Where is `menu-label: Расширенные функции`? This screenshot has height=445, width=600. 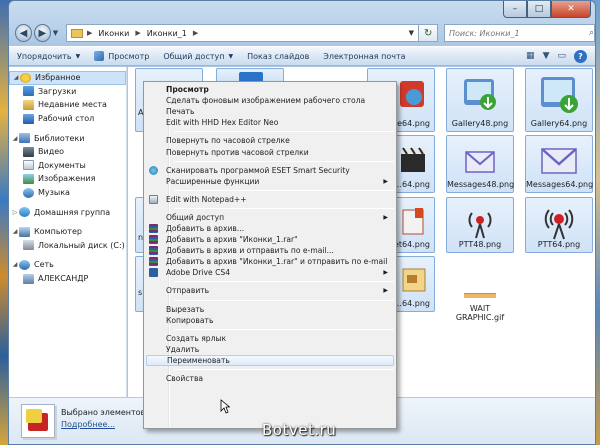
menu-label: Расширенные функции is located at coordinates (213, 181).